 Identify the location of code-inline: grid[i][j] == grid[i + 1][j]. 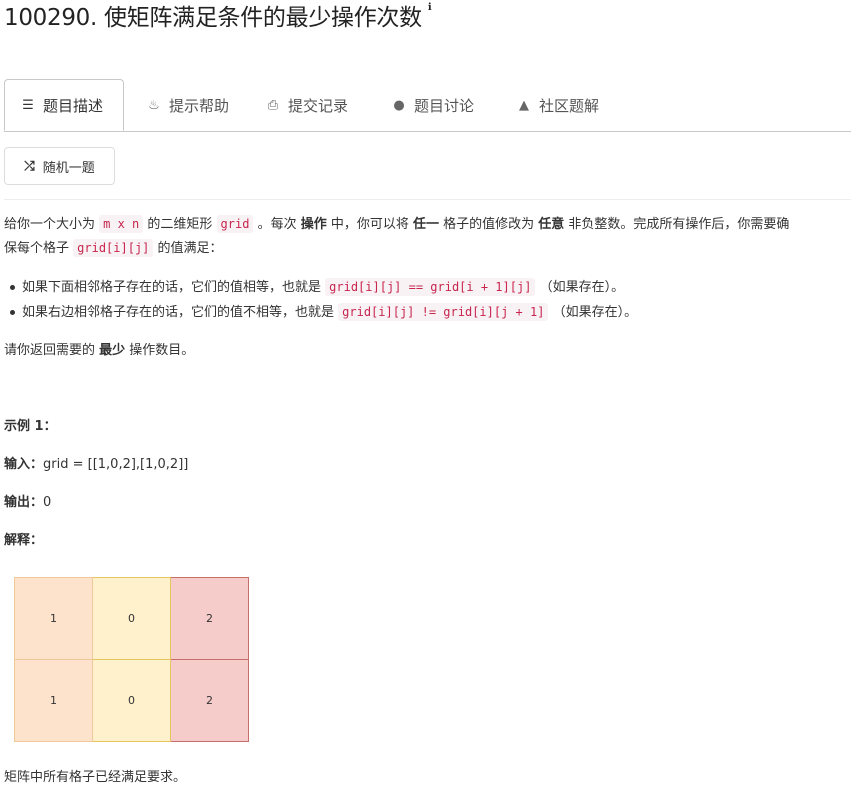
(430, 287).